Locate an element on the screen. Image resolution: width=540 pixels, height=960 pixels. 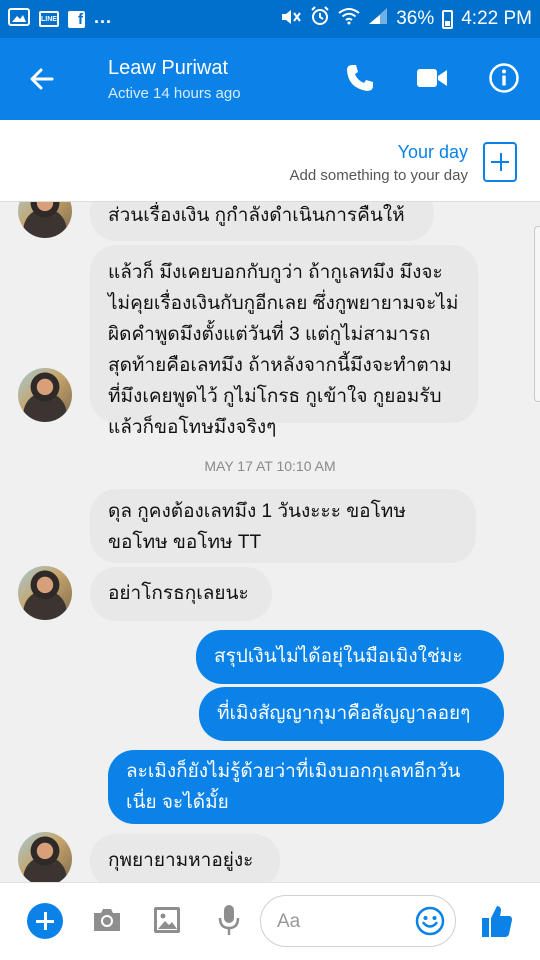
plus-icon is located at coordinates (45, 921).